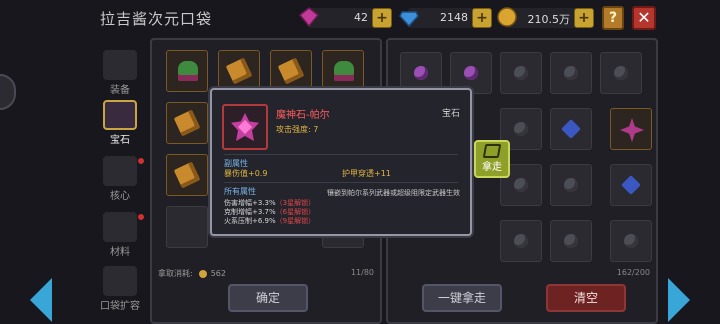  What do you see at coordinates (492, 151) in the screenshot?
I see `take-icon` at bounding box center [492, 151].